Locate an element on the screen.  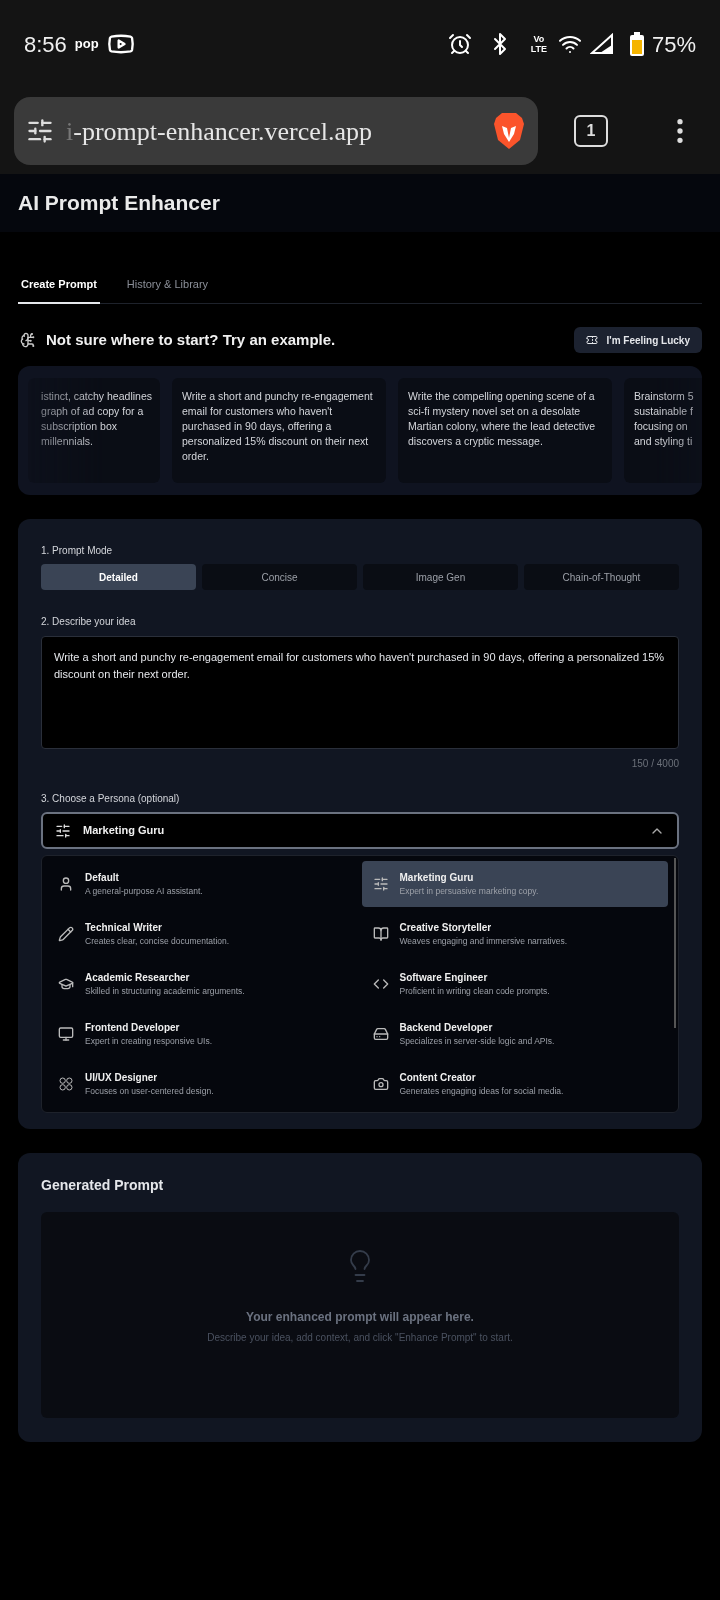
persona-option: Default A general-purpose AI assistant. is located at coordinates (200, 884).